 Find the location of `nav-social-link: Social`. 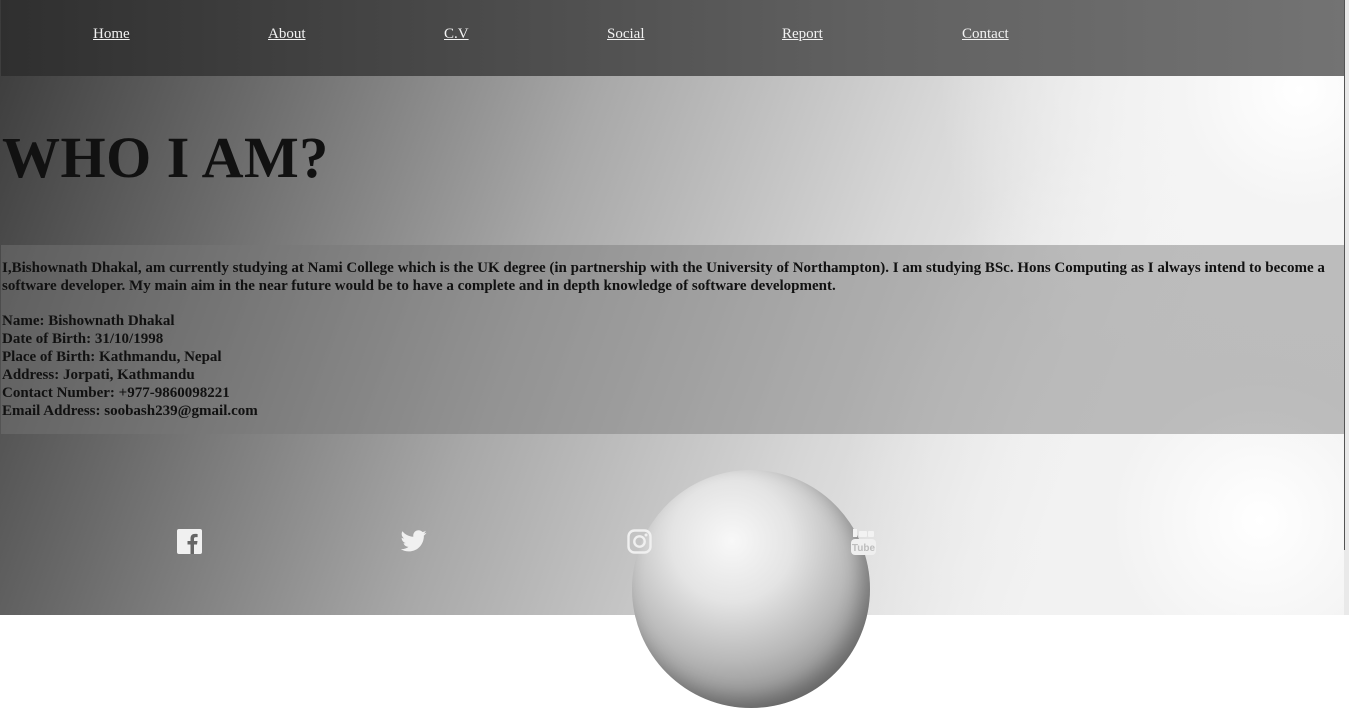

nav-social-link: Social is located at coordinates (626, 34).